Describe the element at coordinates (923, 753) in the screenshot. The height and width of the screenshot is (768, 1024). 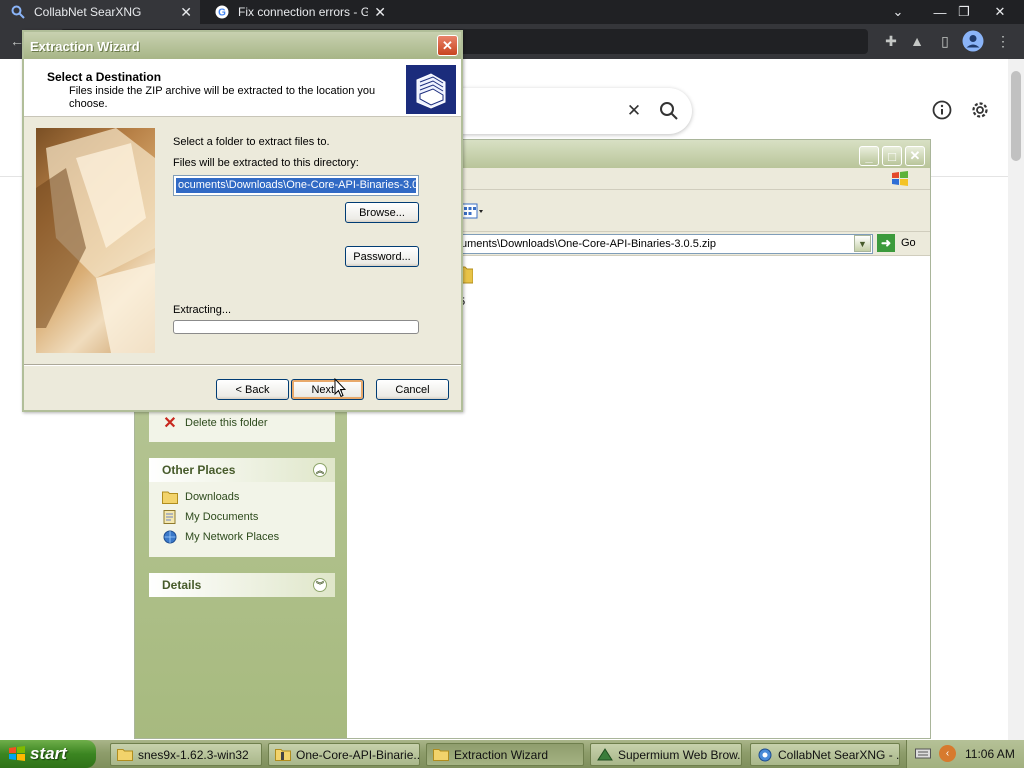
I see `keyboard-icon` at that location.